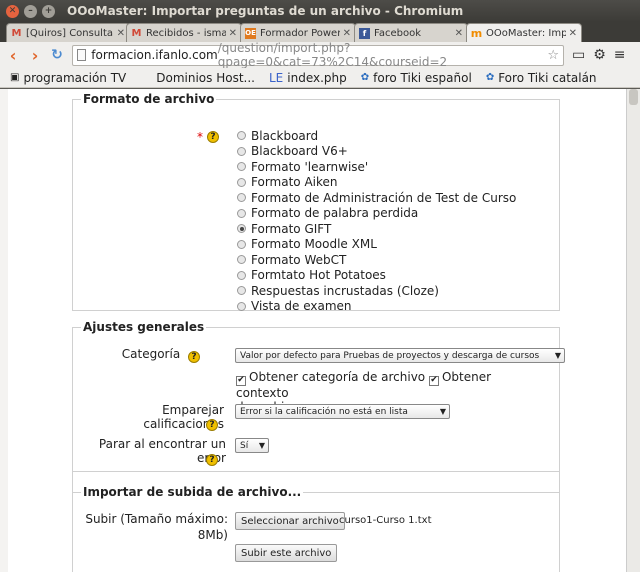 This screenshot has height=572, width=640. What do you see at coordinates (376, 152) in the screenshot?
I see `format-option: Blackboard V6+` at bounding box center [376, 152].